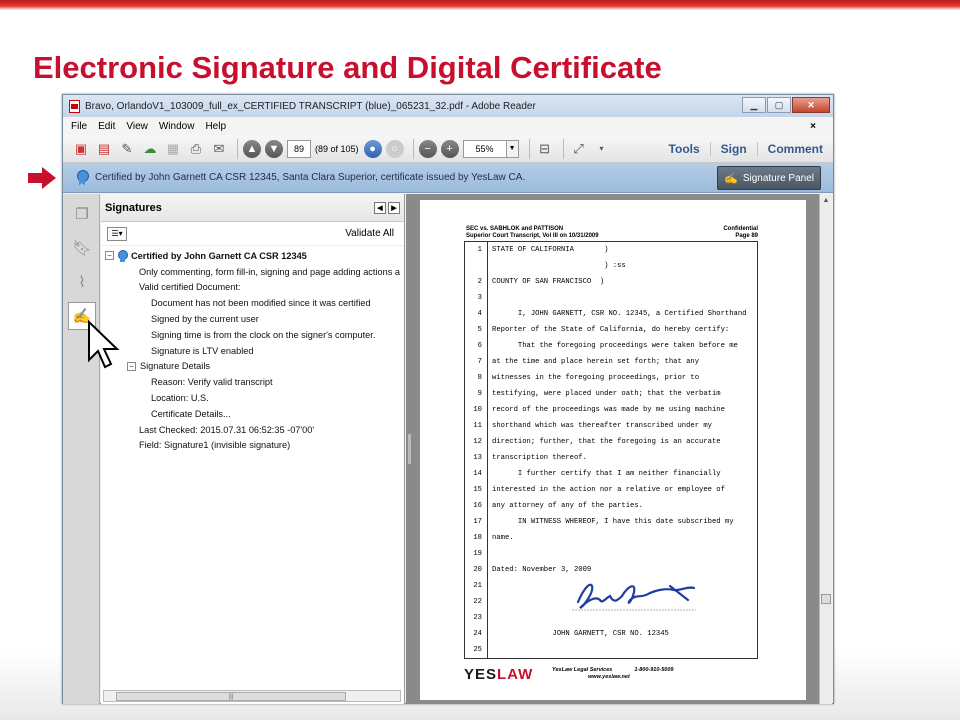 This screenshot has width=960, height=720. Describe the element at coordinates (274, 148) in the screenshot. I see `next-page-icon: ▼` at that location.